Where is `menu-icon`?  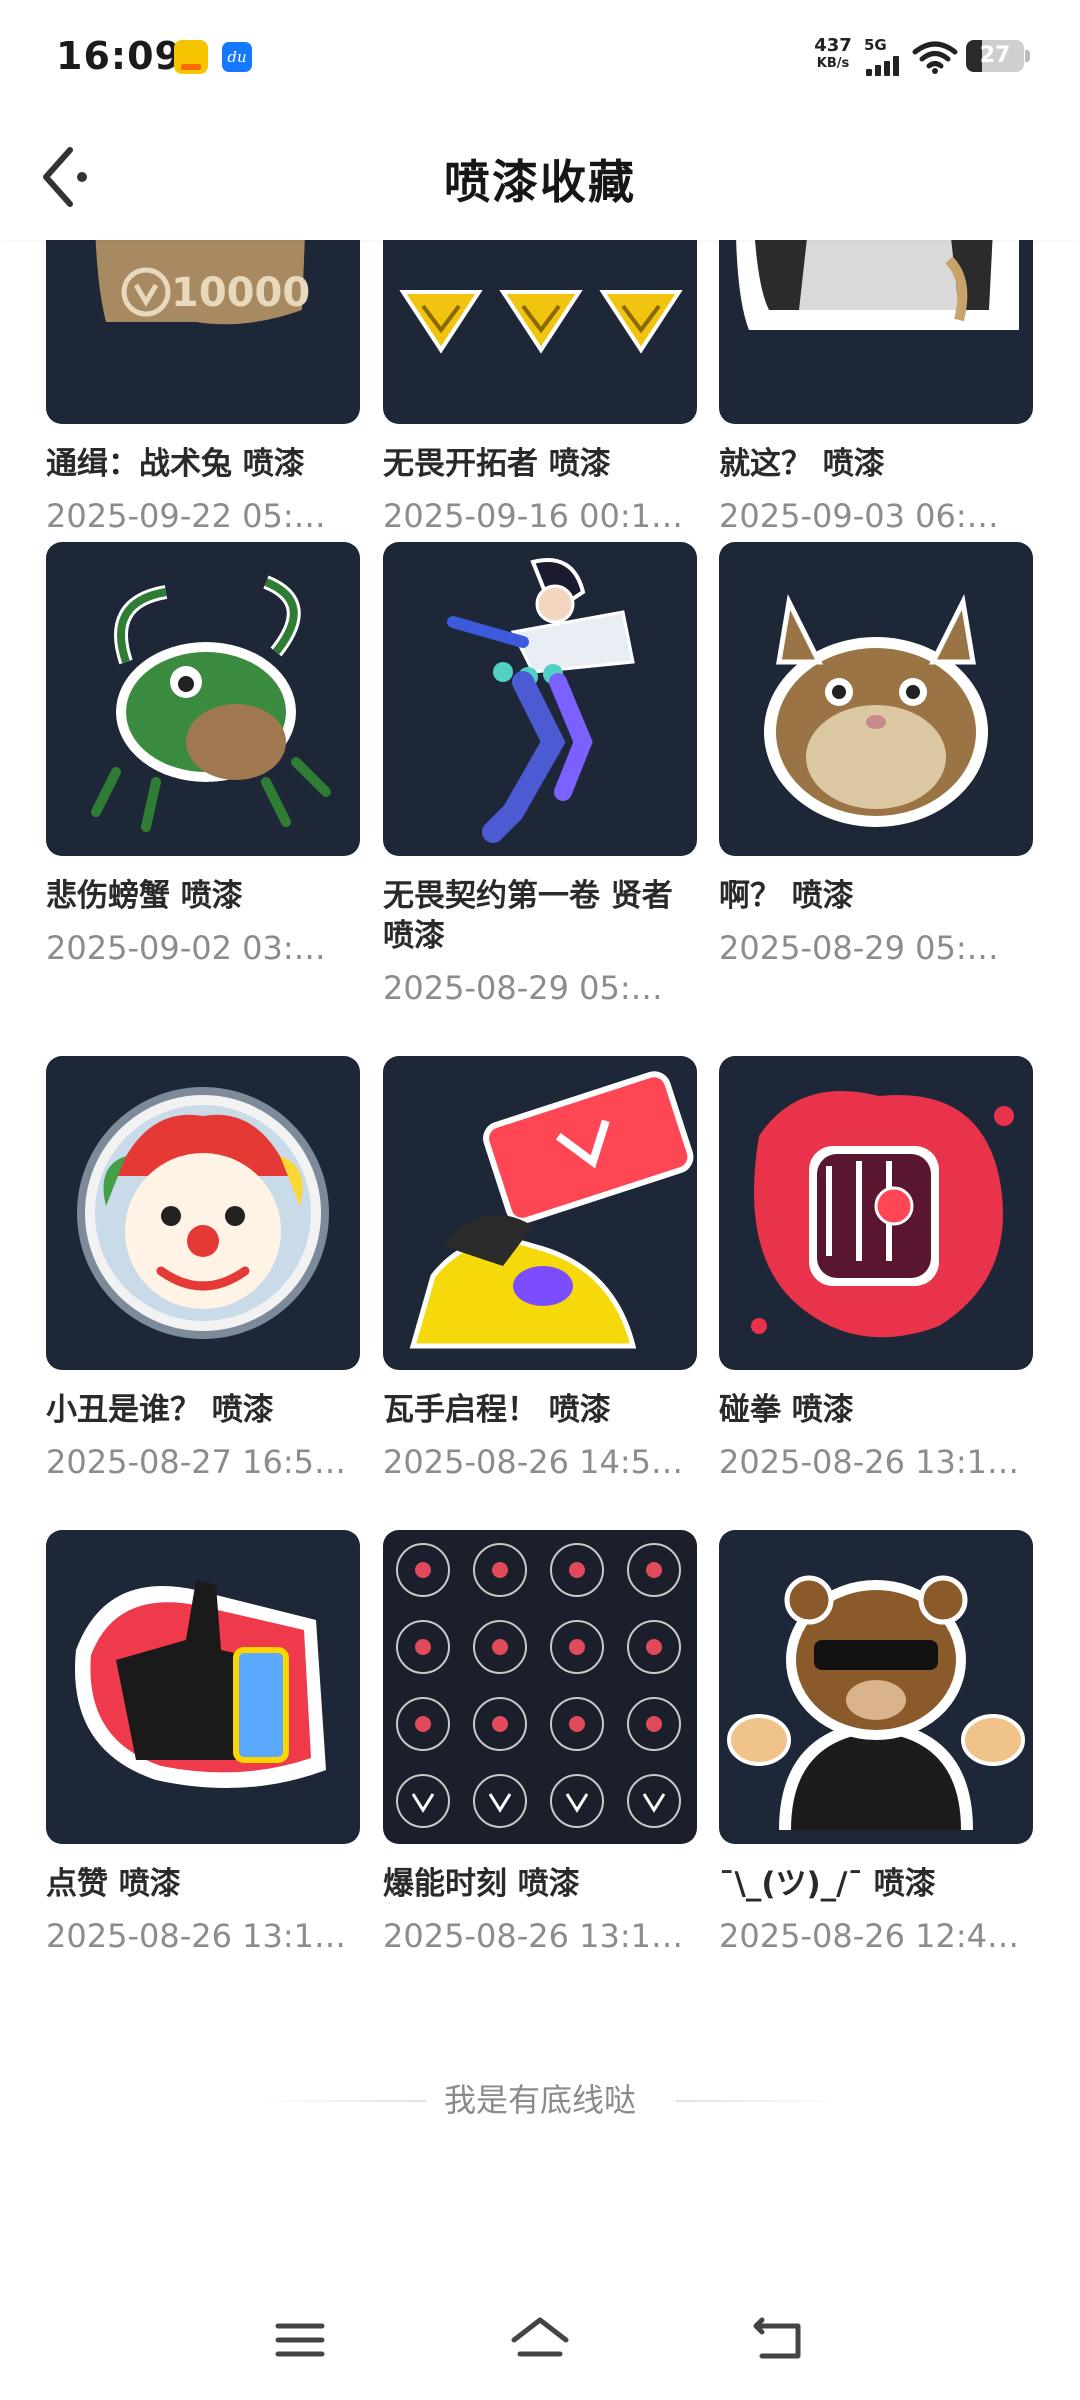
menu-icon is located at coordinates (300, 2340).